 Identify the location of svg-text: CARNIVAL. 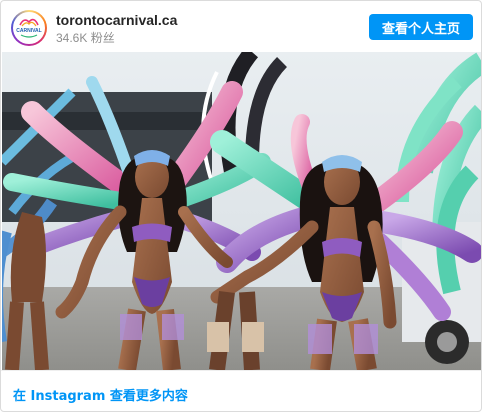
(28, 31).